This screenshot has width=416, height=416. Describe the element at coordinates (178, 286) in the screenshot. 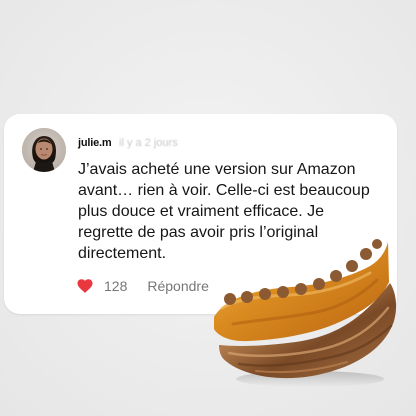

I see `reply-button: Répondre` at that location.